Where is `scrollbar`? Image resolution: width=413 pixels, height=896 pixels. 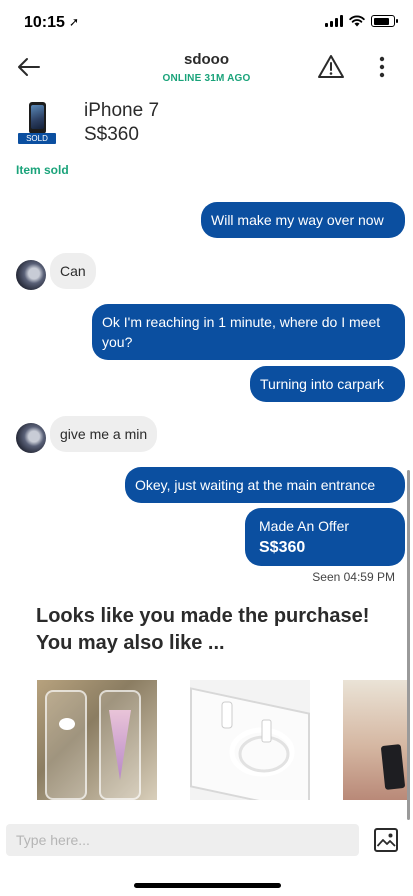 scrollbar is located at coordinates (408, 645).